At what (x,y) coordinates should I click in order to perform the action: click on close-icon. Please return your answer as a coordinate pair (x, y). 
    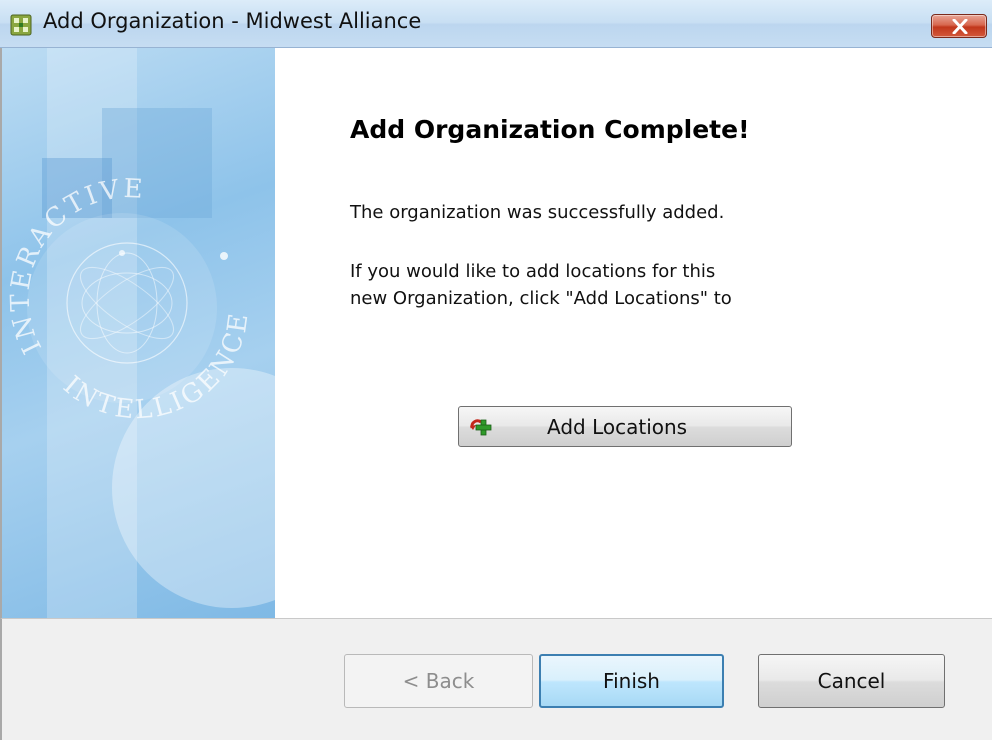
    Looking at the image, I should click on (960, 26).